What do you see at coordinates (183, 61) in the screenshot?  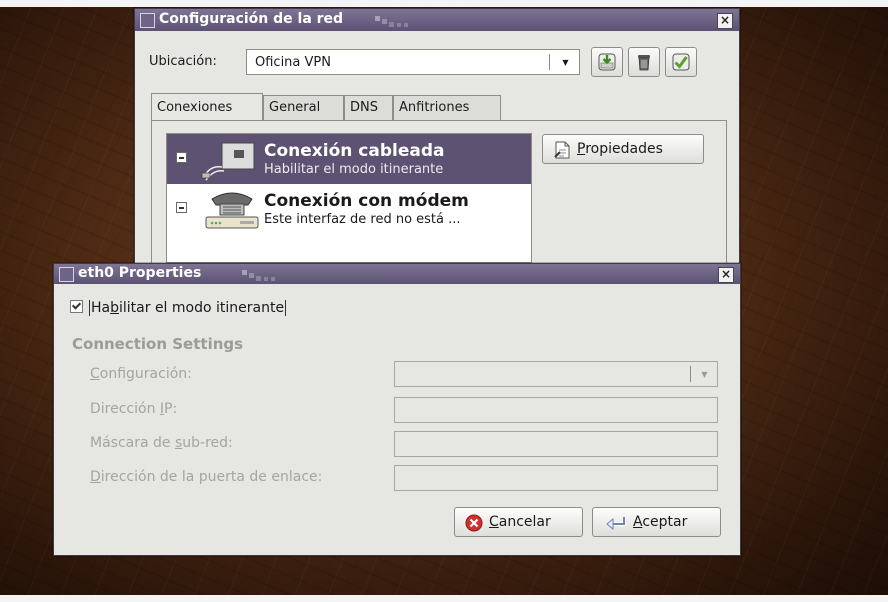 I see `location-label: Ubicación:` at bounding box center [183, 61].